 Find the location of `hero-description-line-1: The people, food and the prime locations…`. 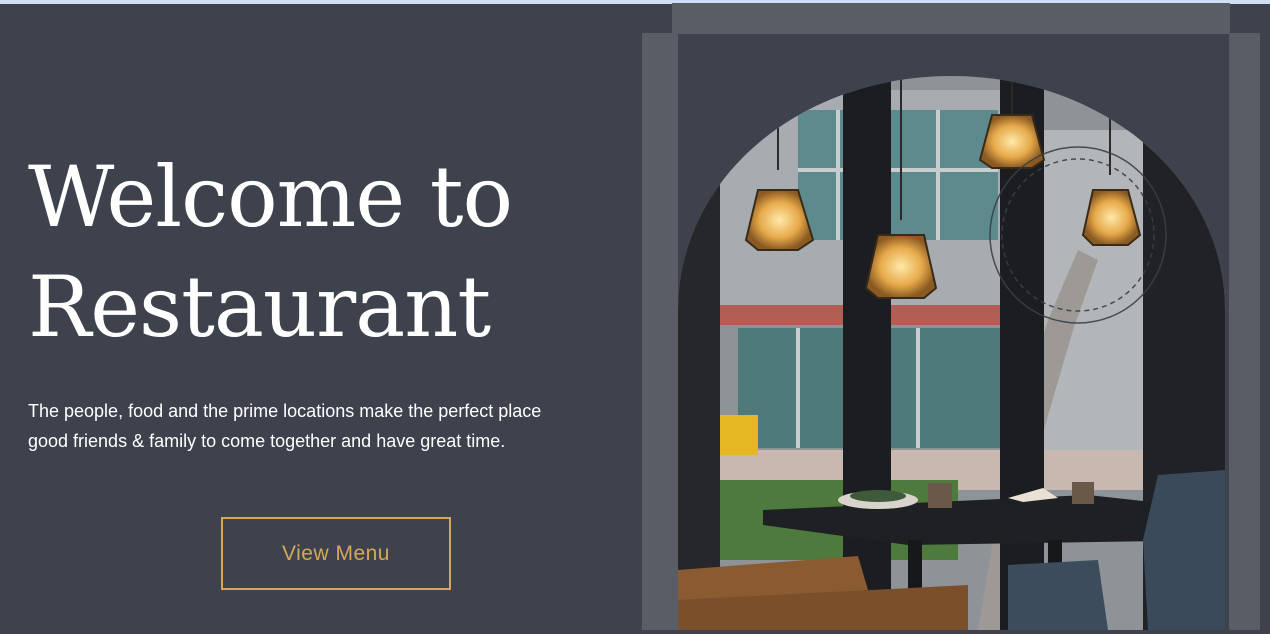

hero-description-line-1: The people, food and the prime locations… is located at coordinates (285, 411).